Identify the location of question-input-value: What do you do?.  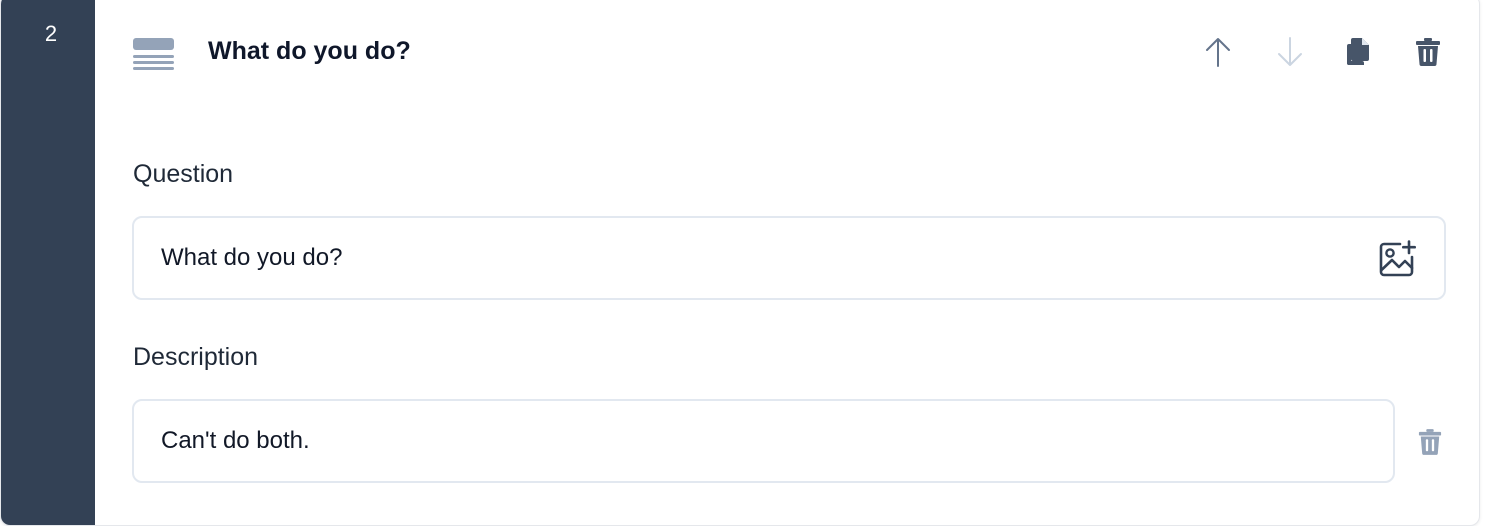
(252, 257).